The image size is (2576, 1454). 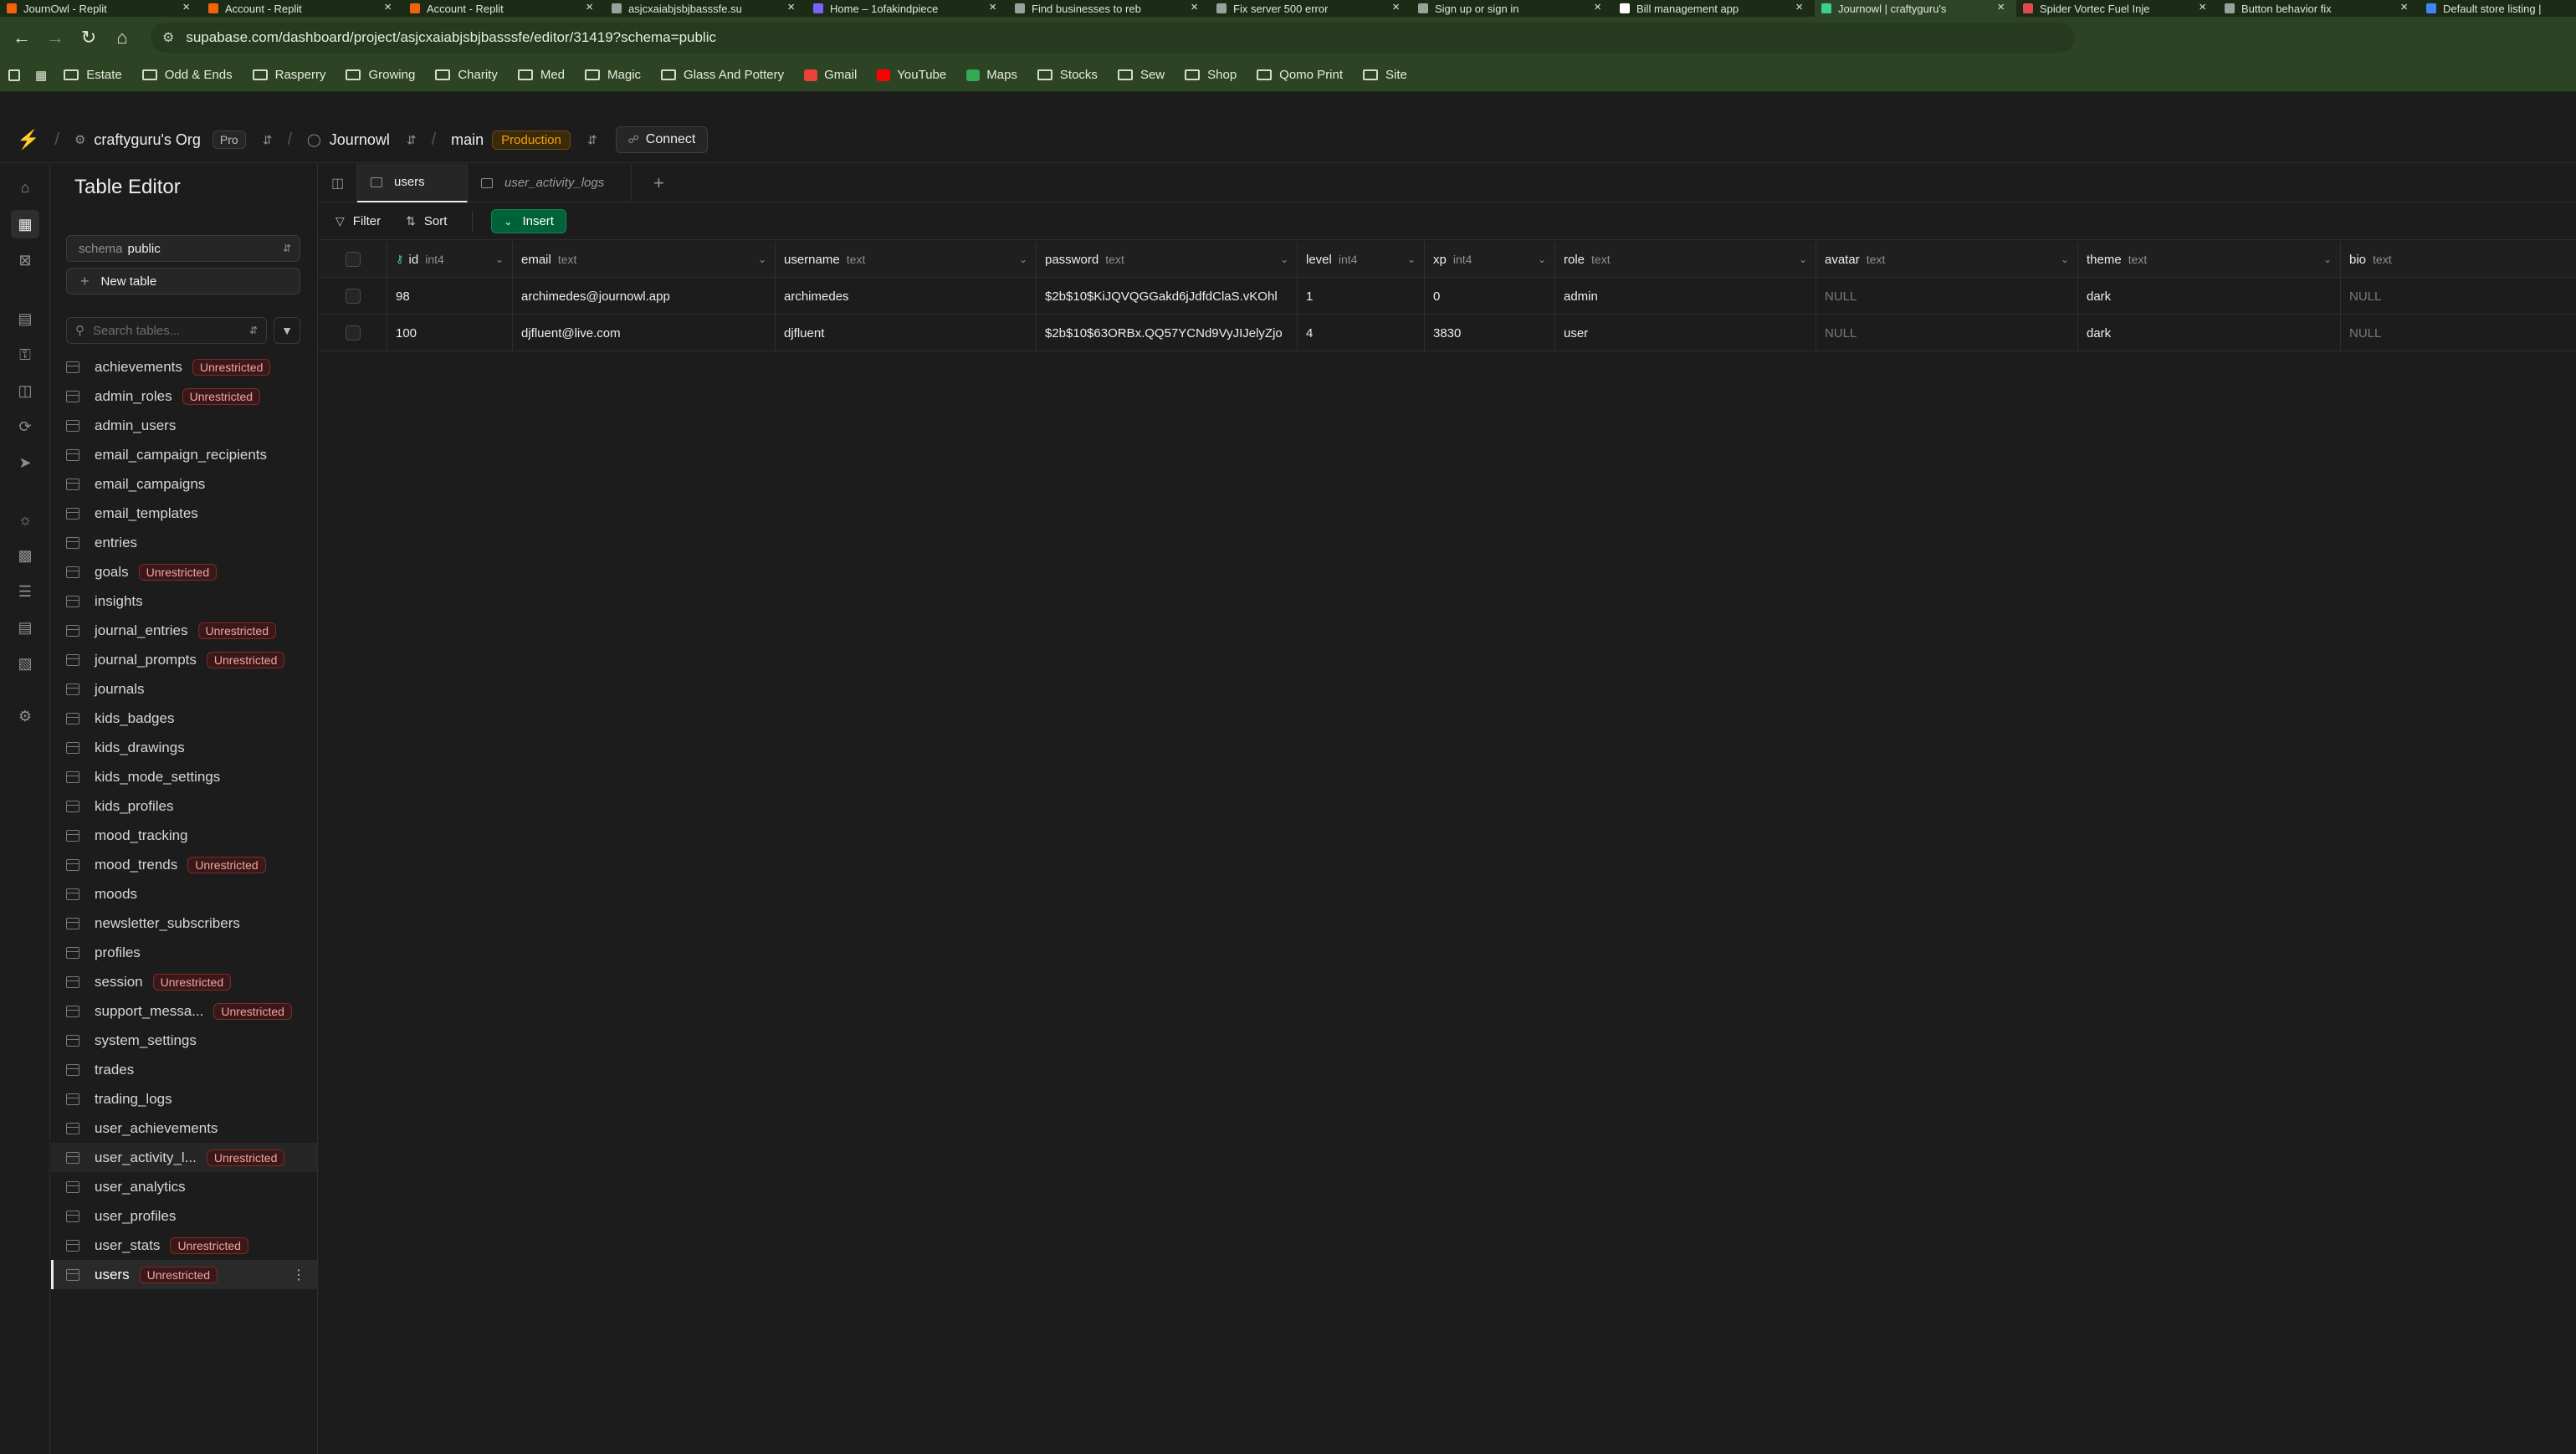 What do you see at coordinates (907, 259) in the screenshot?
I see `column-header: username text ⌄` at bounding box center [907, 259].